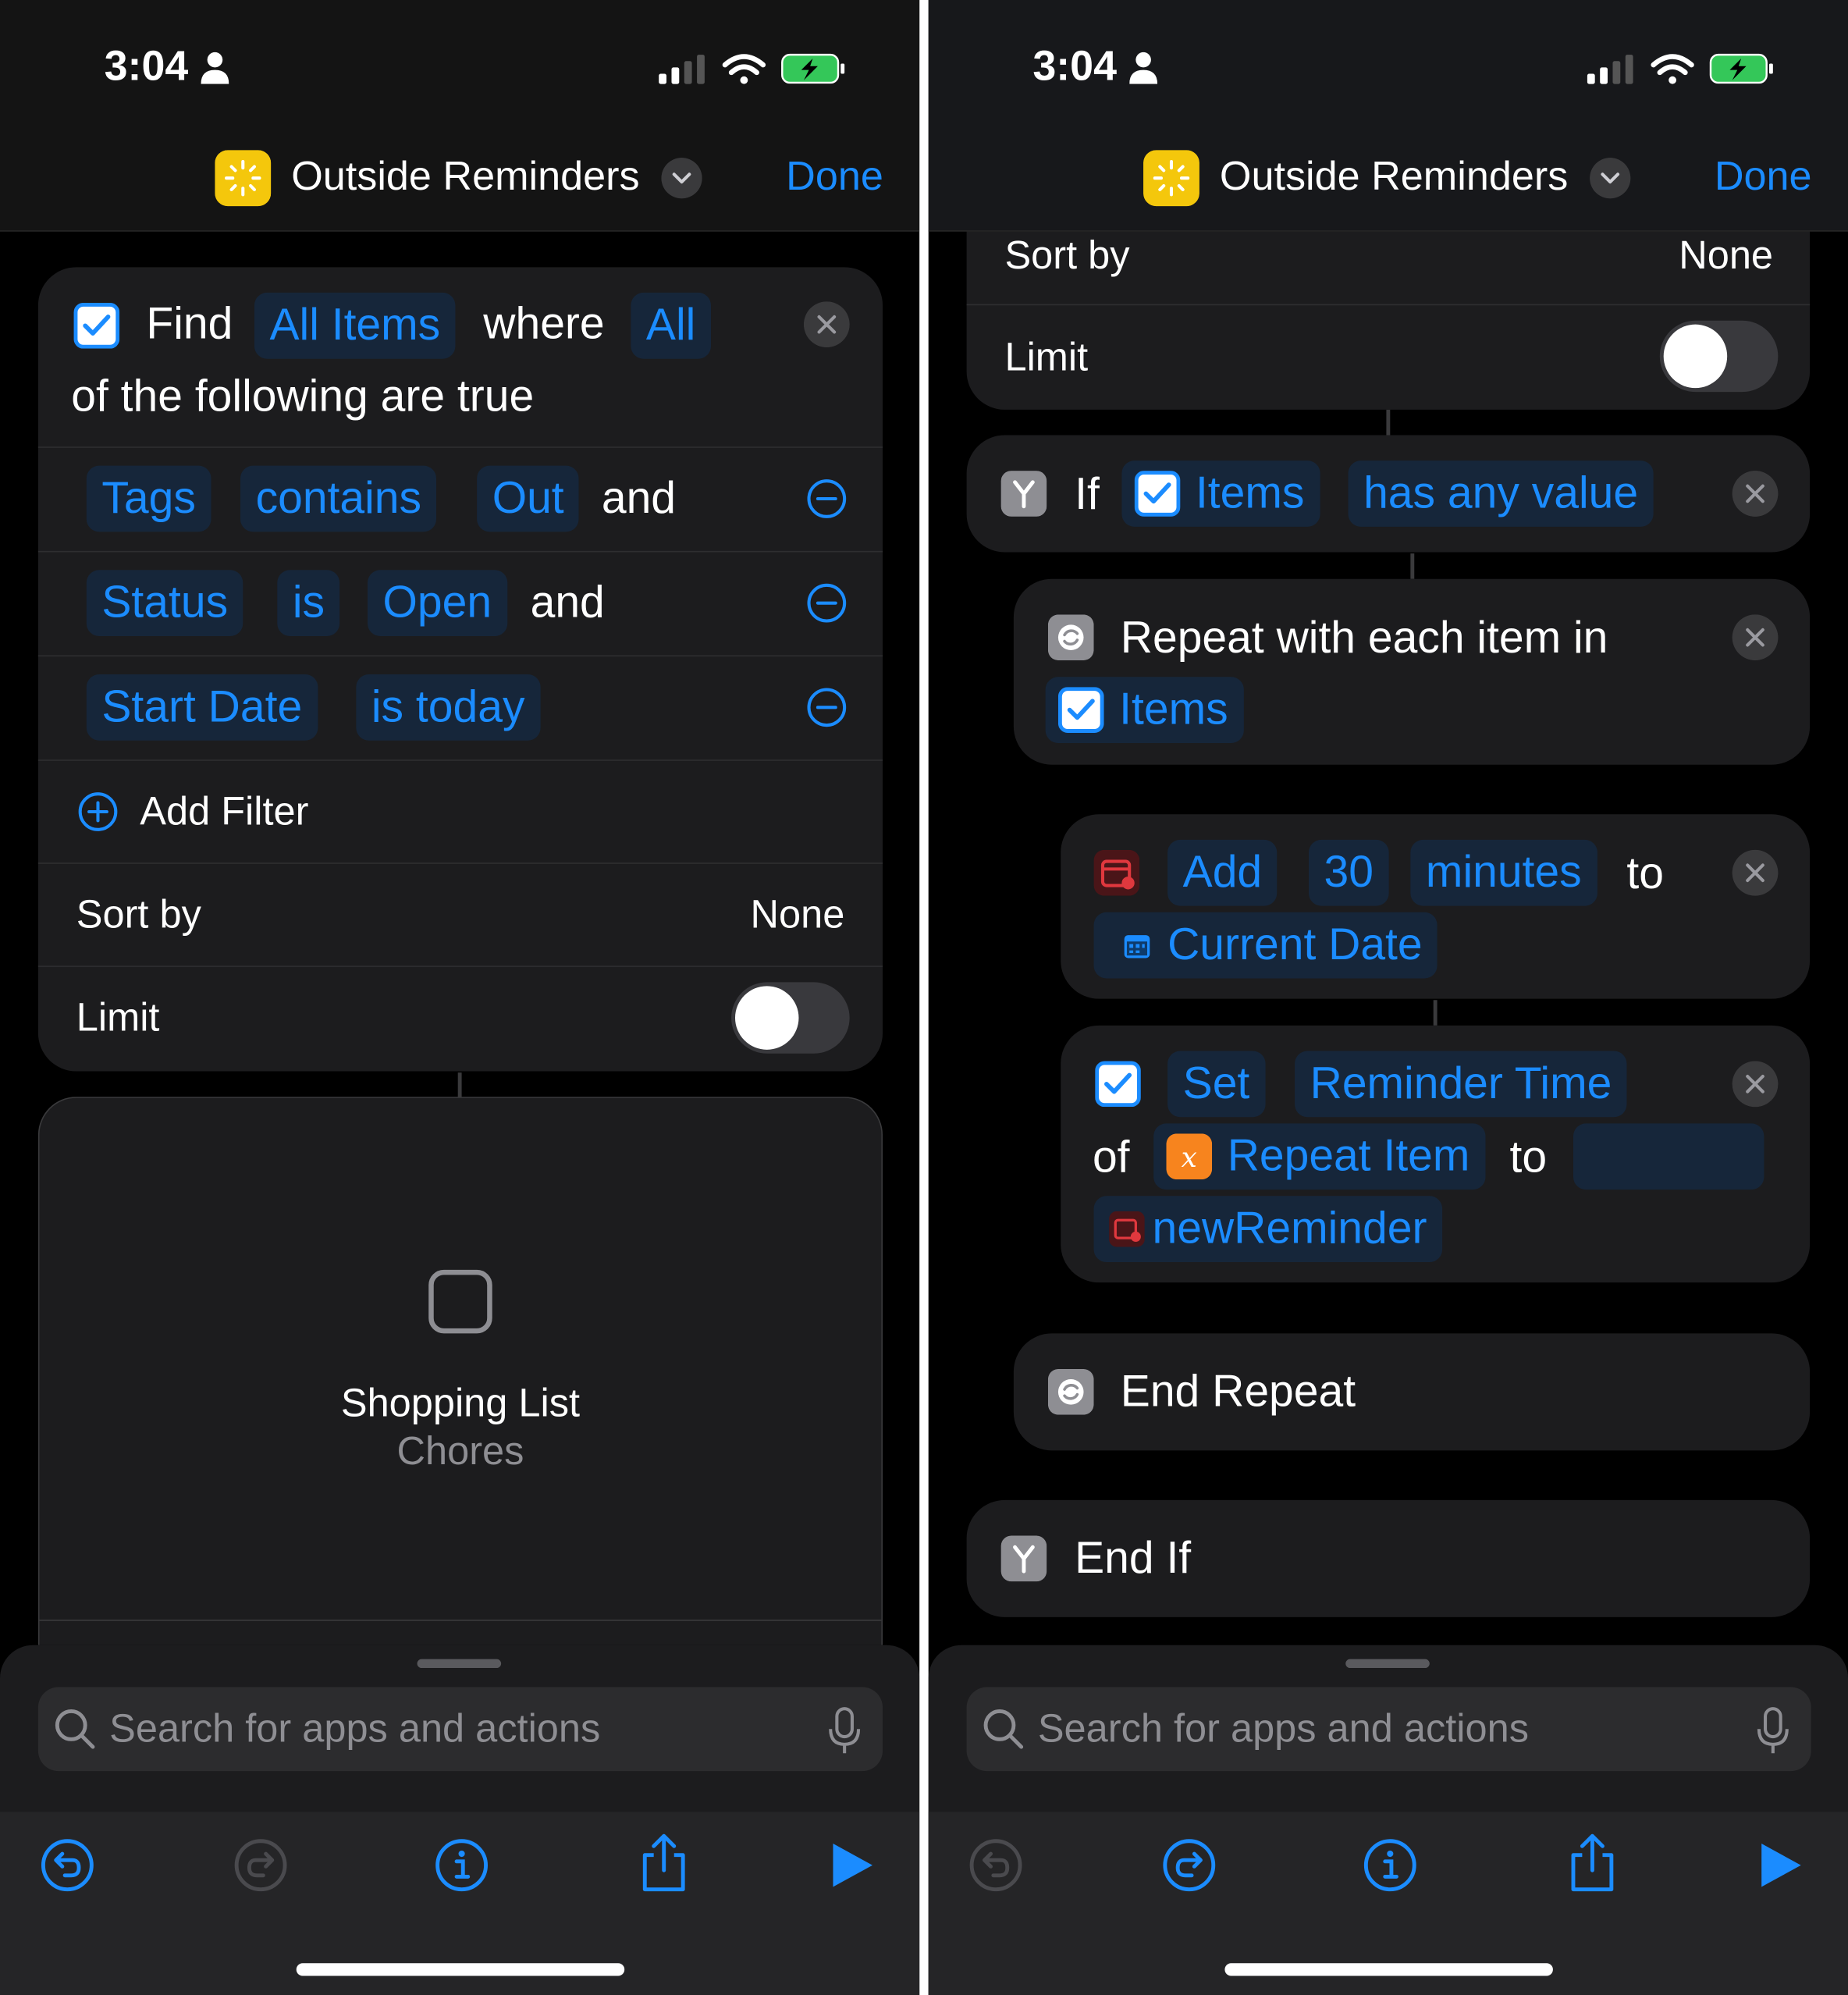  What do you see at coordinates (1216, 1084) in the screenshot?
I see `set-action-token: Set` at bounding box center [1216, 1084].